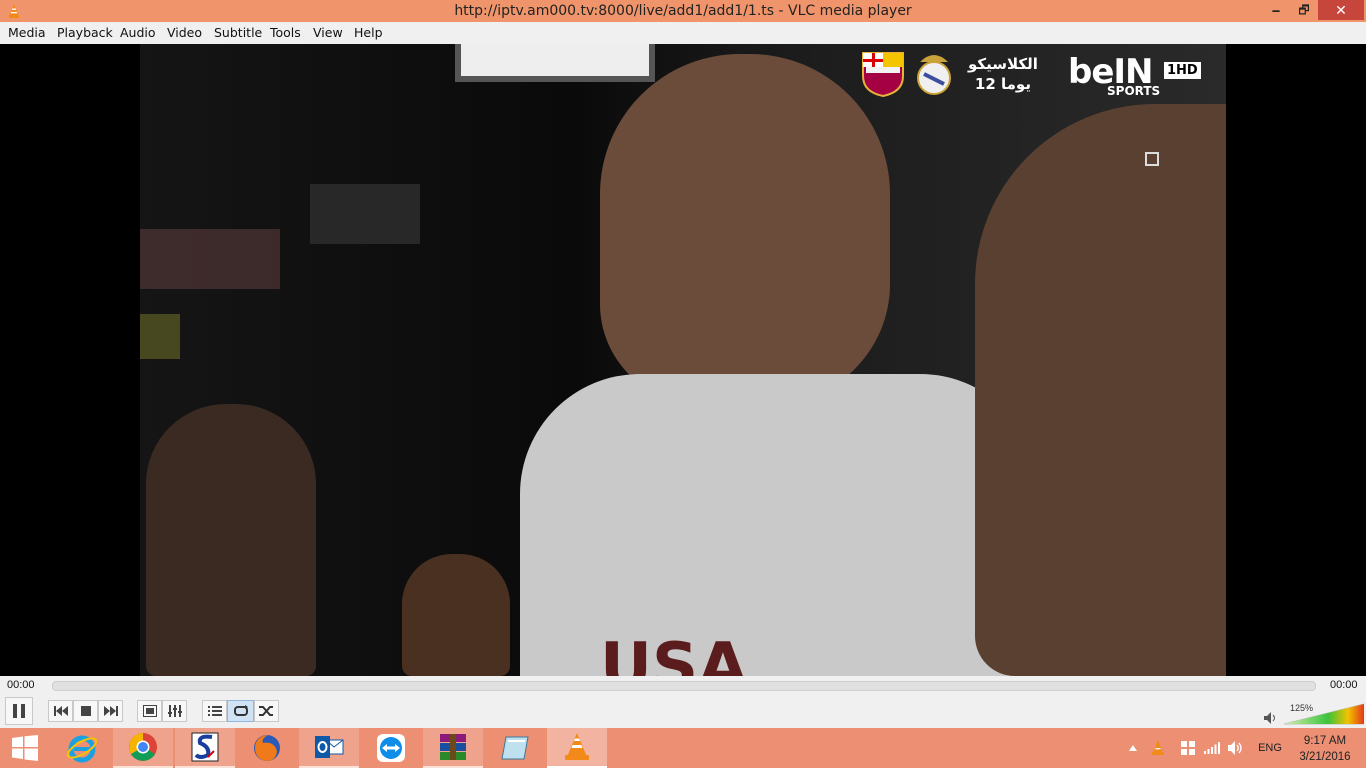  I want to click on shuffle-icon, so click(265, 711).